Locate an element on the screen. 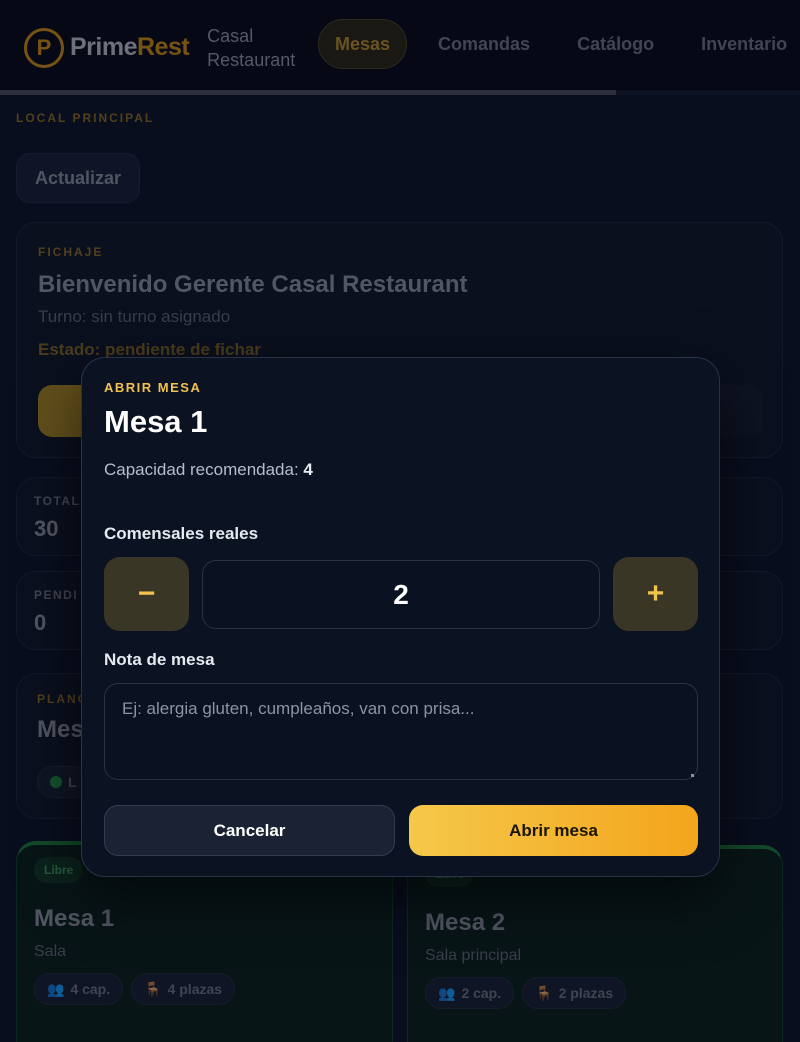 The width and height of the screenshot is (800, 1042). cancel-button: Cancelar is located at coordinates (249, 830).